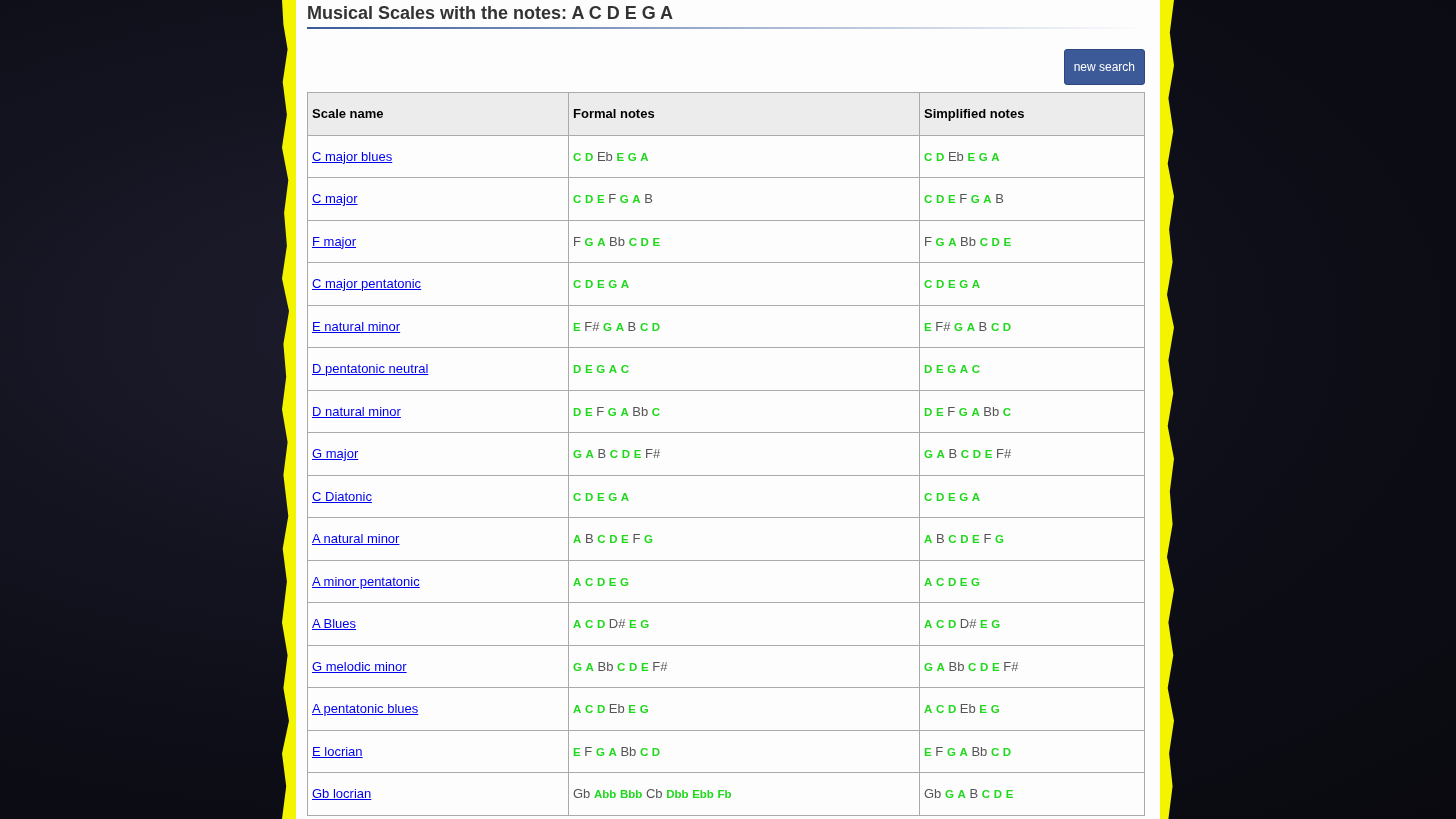  Describe the element at coordinates (356, 539) in the screenshot. I see `scale-link: A natural minor` at that location.